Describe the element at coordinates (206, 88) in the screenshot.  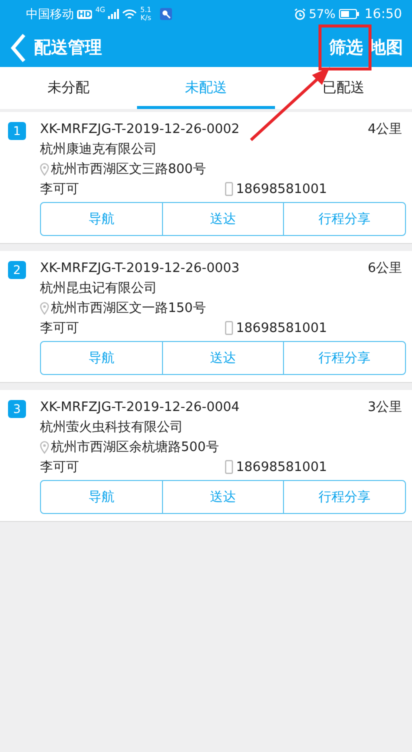
I see `tab: 未配送` at that location.